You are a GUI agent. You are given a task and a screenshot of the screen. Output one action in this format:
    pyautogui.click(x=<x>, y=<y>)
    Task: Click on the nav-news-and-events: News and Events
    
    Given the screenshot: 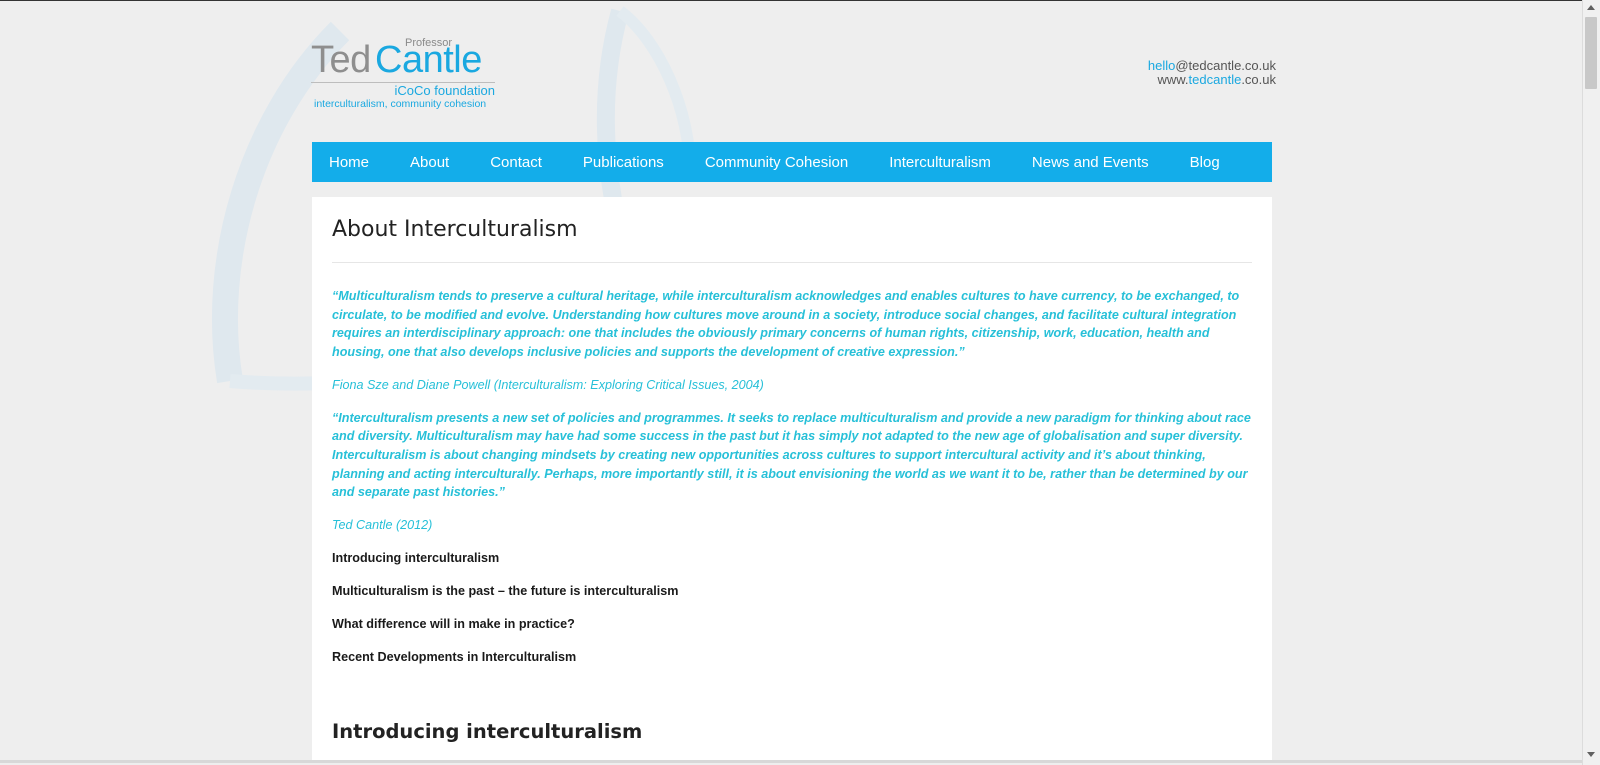 What is the action you would take?
    pyautogui.click(x=1090, y=162)
    